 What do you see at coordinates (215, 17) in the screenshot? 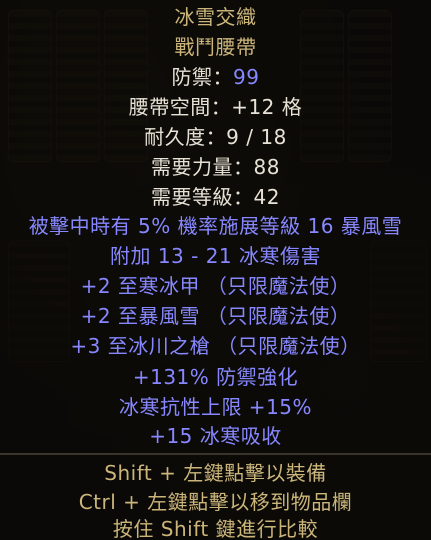
I see `item-name: 冰雪交織` at bounding box center [215, 17].